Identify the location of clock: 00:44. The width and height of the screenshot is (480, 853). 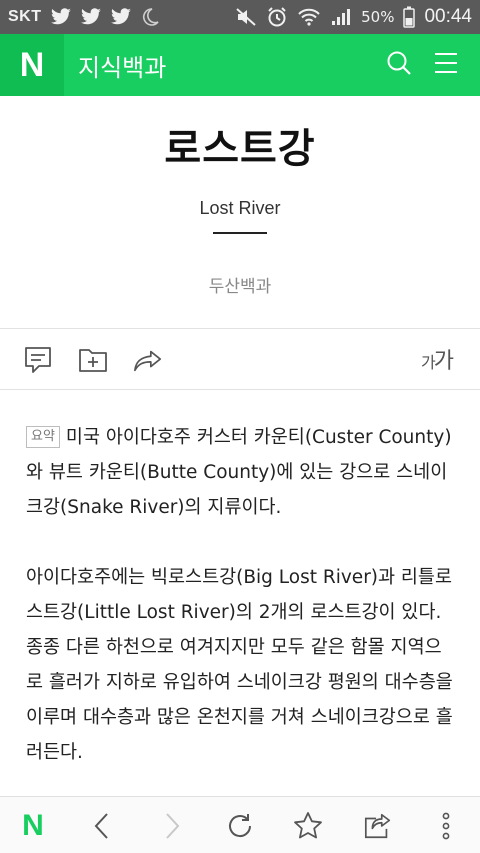
(448, 16).